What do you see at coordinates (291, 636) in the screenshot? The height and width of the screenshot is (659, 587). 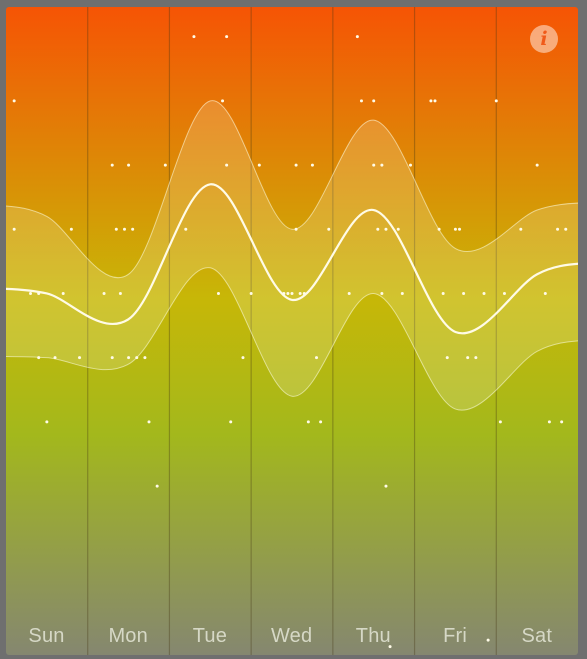 I see `day-label-wed: Wed` at bounding box center [291, 636].